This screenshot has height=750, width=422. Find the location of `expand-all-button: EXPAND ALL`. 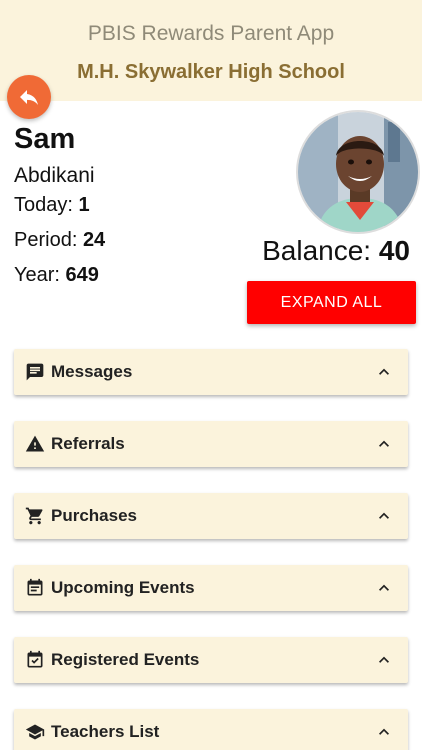

expand-all-button: EXPAND ALL is located at coordinates (331, 302).